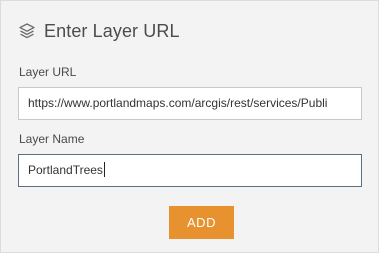 The width and height of the screenshot is (379, 253). Describe the element at coordinates (65, 170) in the screenshot. I see `layer-name-value: PortlandTrees` at that location.